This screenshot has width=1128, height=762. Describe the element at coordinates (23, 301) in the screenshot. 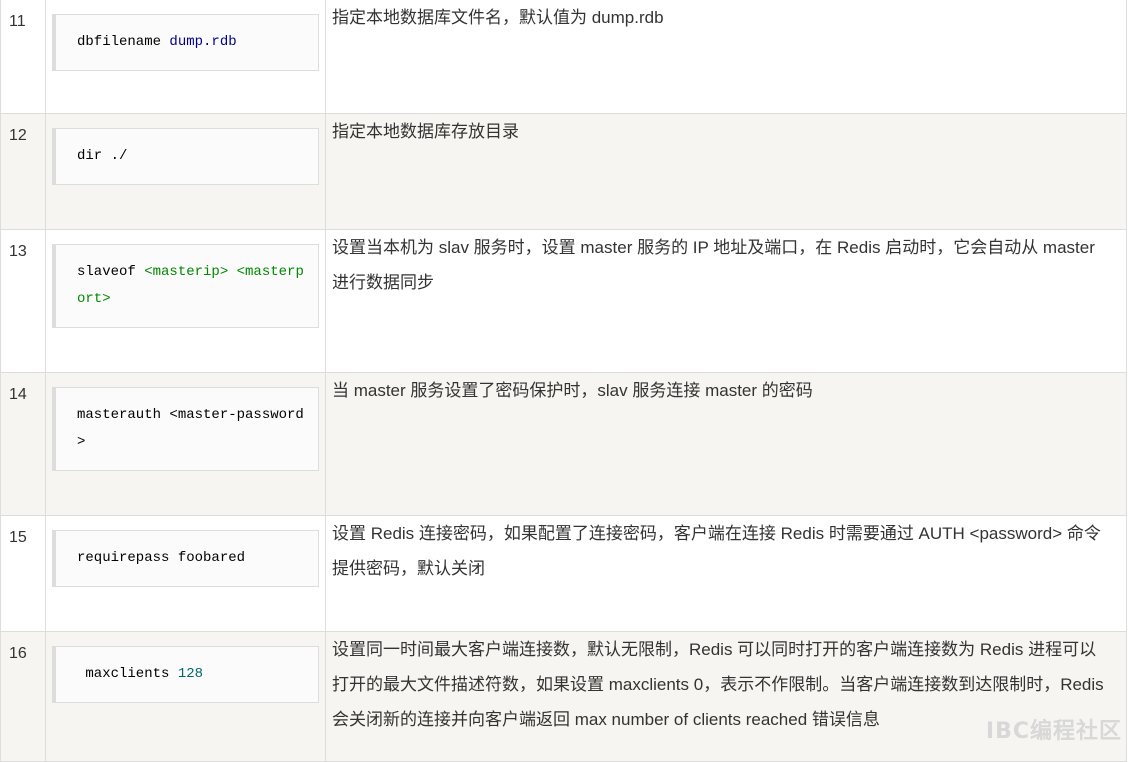

I see `row-number: 13` at that location.